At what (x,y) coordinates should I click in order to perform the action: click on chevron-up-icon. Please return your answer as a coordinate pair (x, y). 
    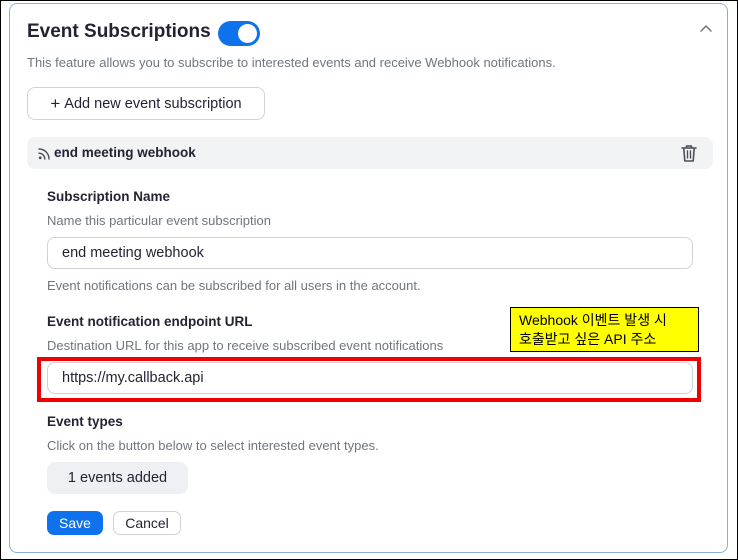
    Looking at the image, I should click on (706, 29).